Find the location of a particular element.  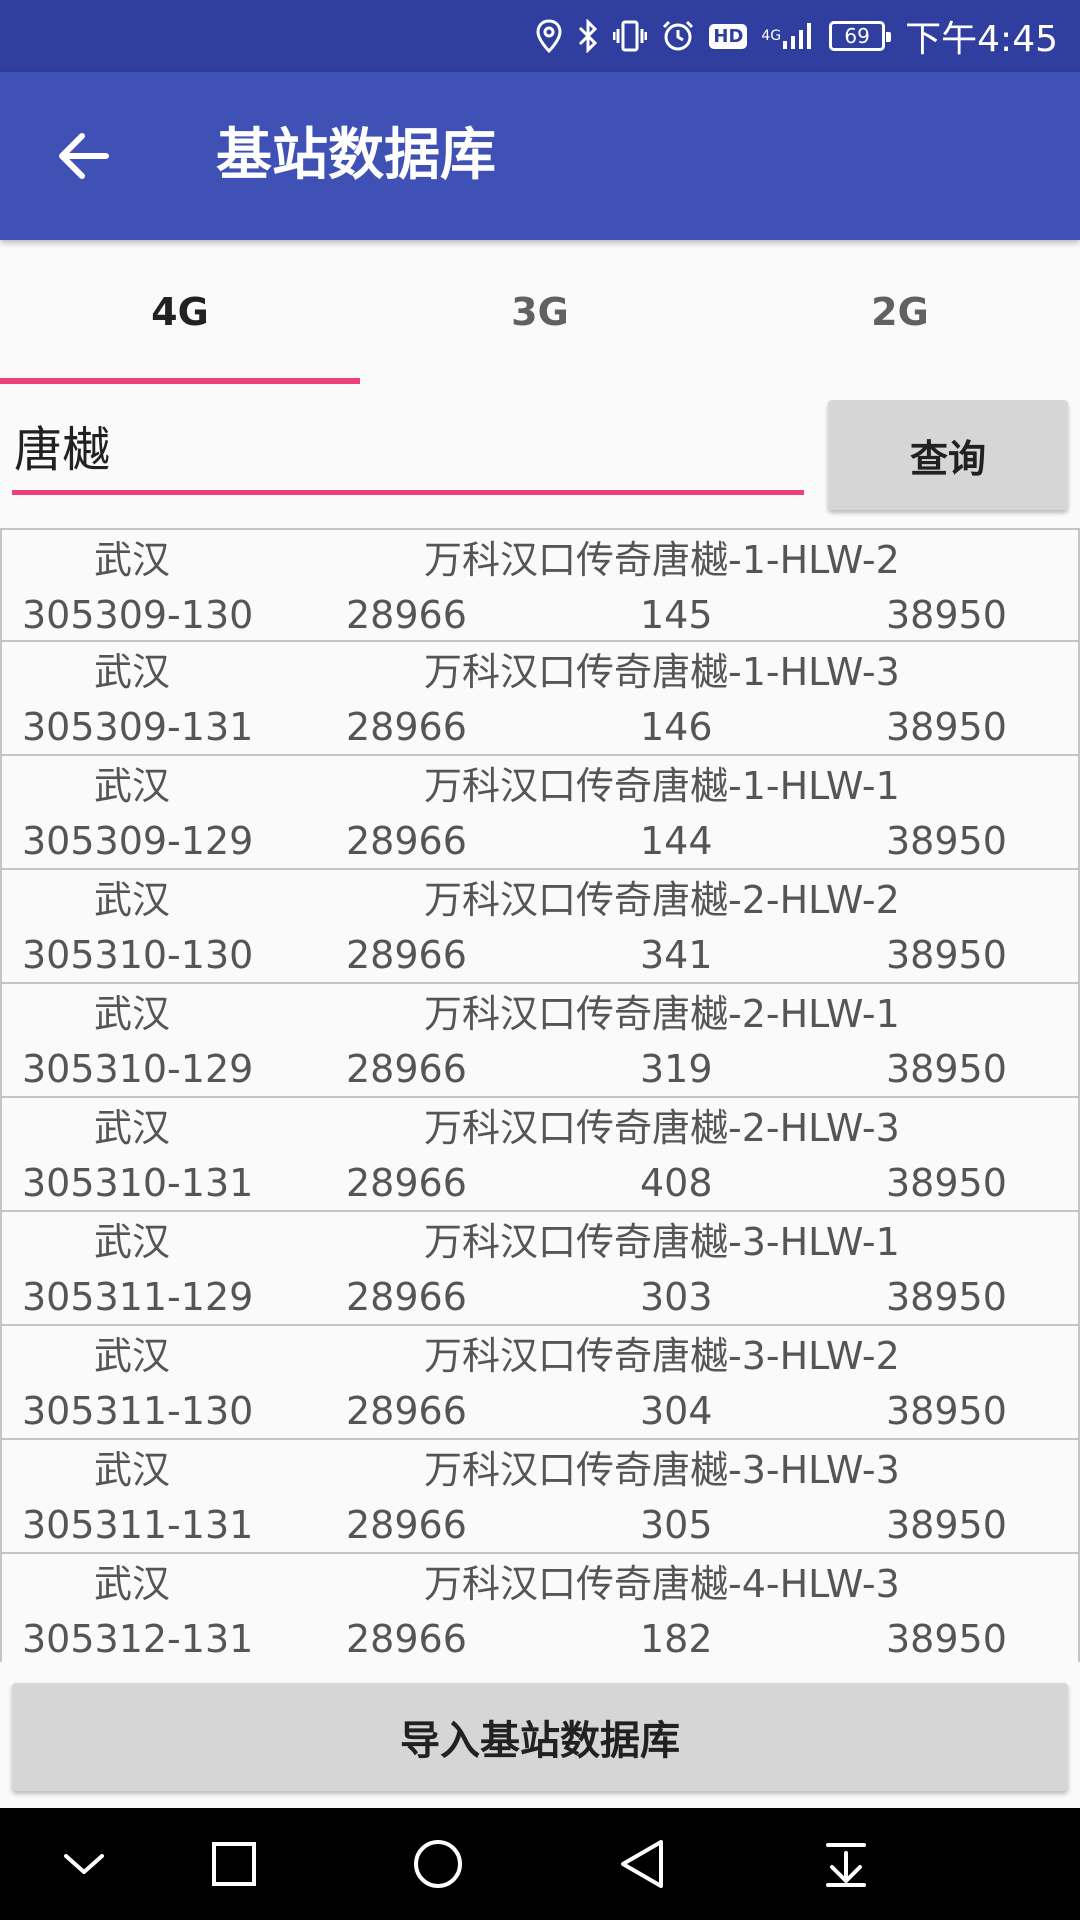

recent-apps-icon is located at coordinates (234, 1864).